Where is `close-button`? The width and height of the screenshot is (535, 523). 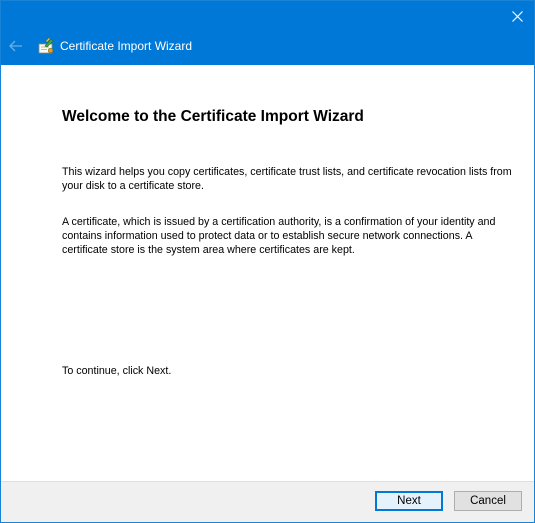
close-button is located at coordinates (517, 16).